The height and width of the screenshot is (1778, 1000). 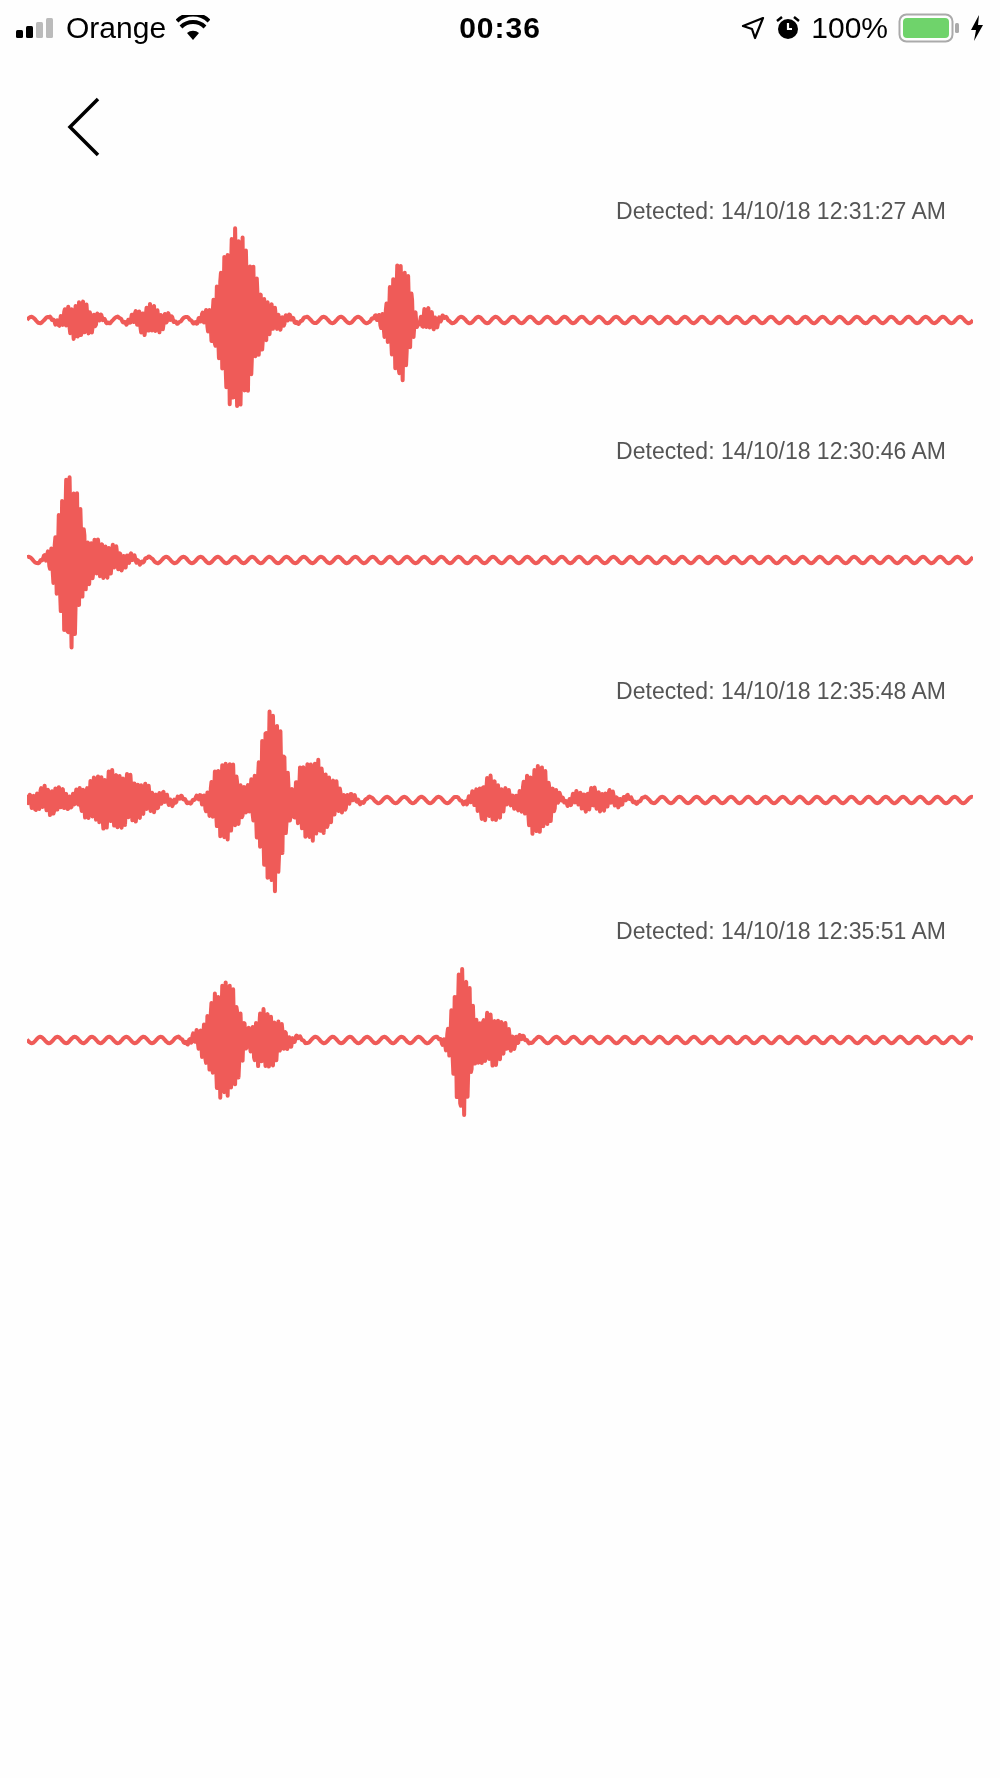 I want to click on detection-time: Detected: 14/10/18 12:30:46 AM, so click(x=781, y=451).